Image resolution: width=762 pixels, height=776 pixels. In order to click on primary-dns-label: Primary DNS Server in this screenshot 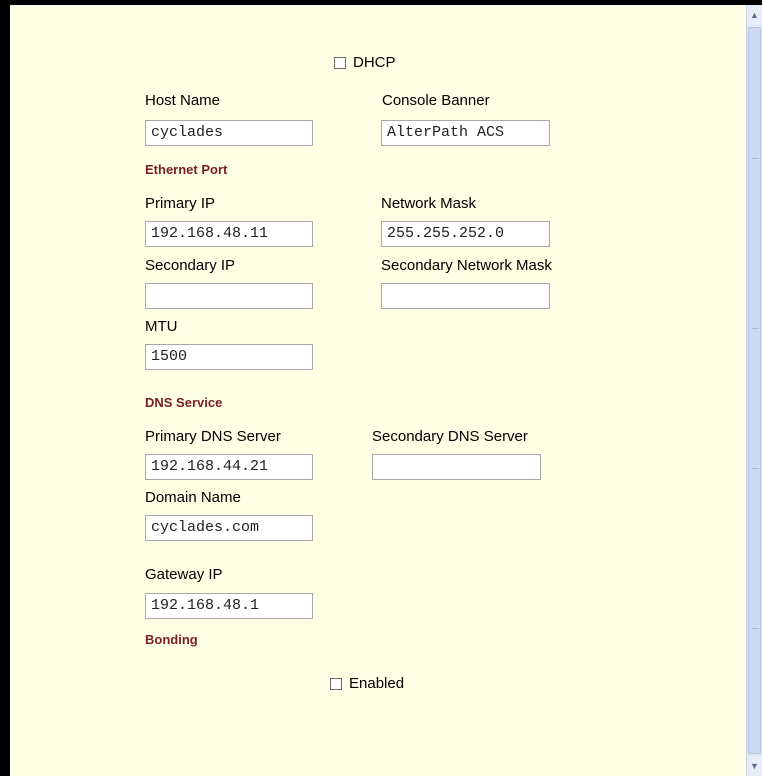, I will do `click(213, 436)`.